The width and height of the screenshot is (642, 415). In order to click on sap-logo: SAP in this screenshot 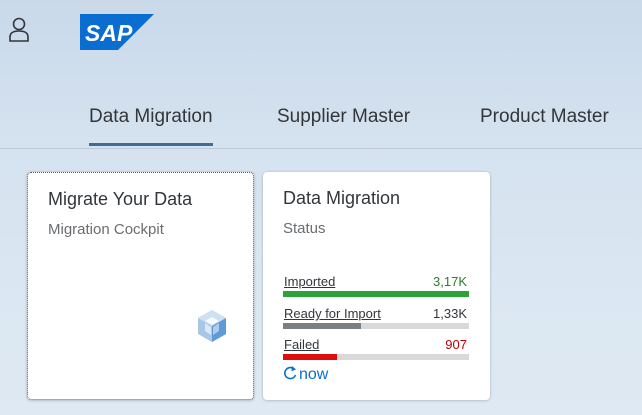, I will do `click(117, 32)`.